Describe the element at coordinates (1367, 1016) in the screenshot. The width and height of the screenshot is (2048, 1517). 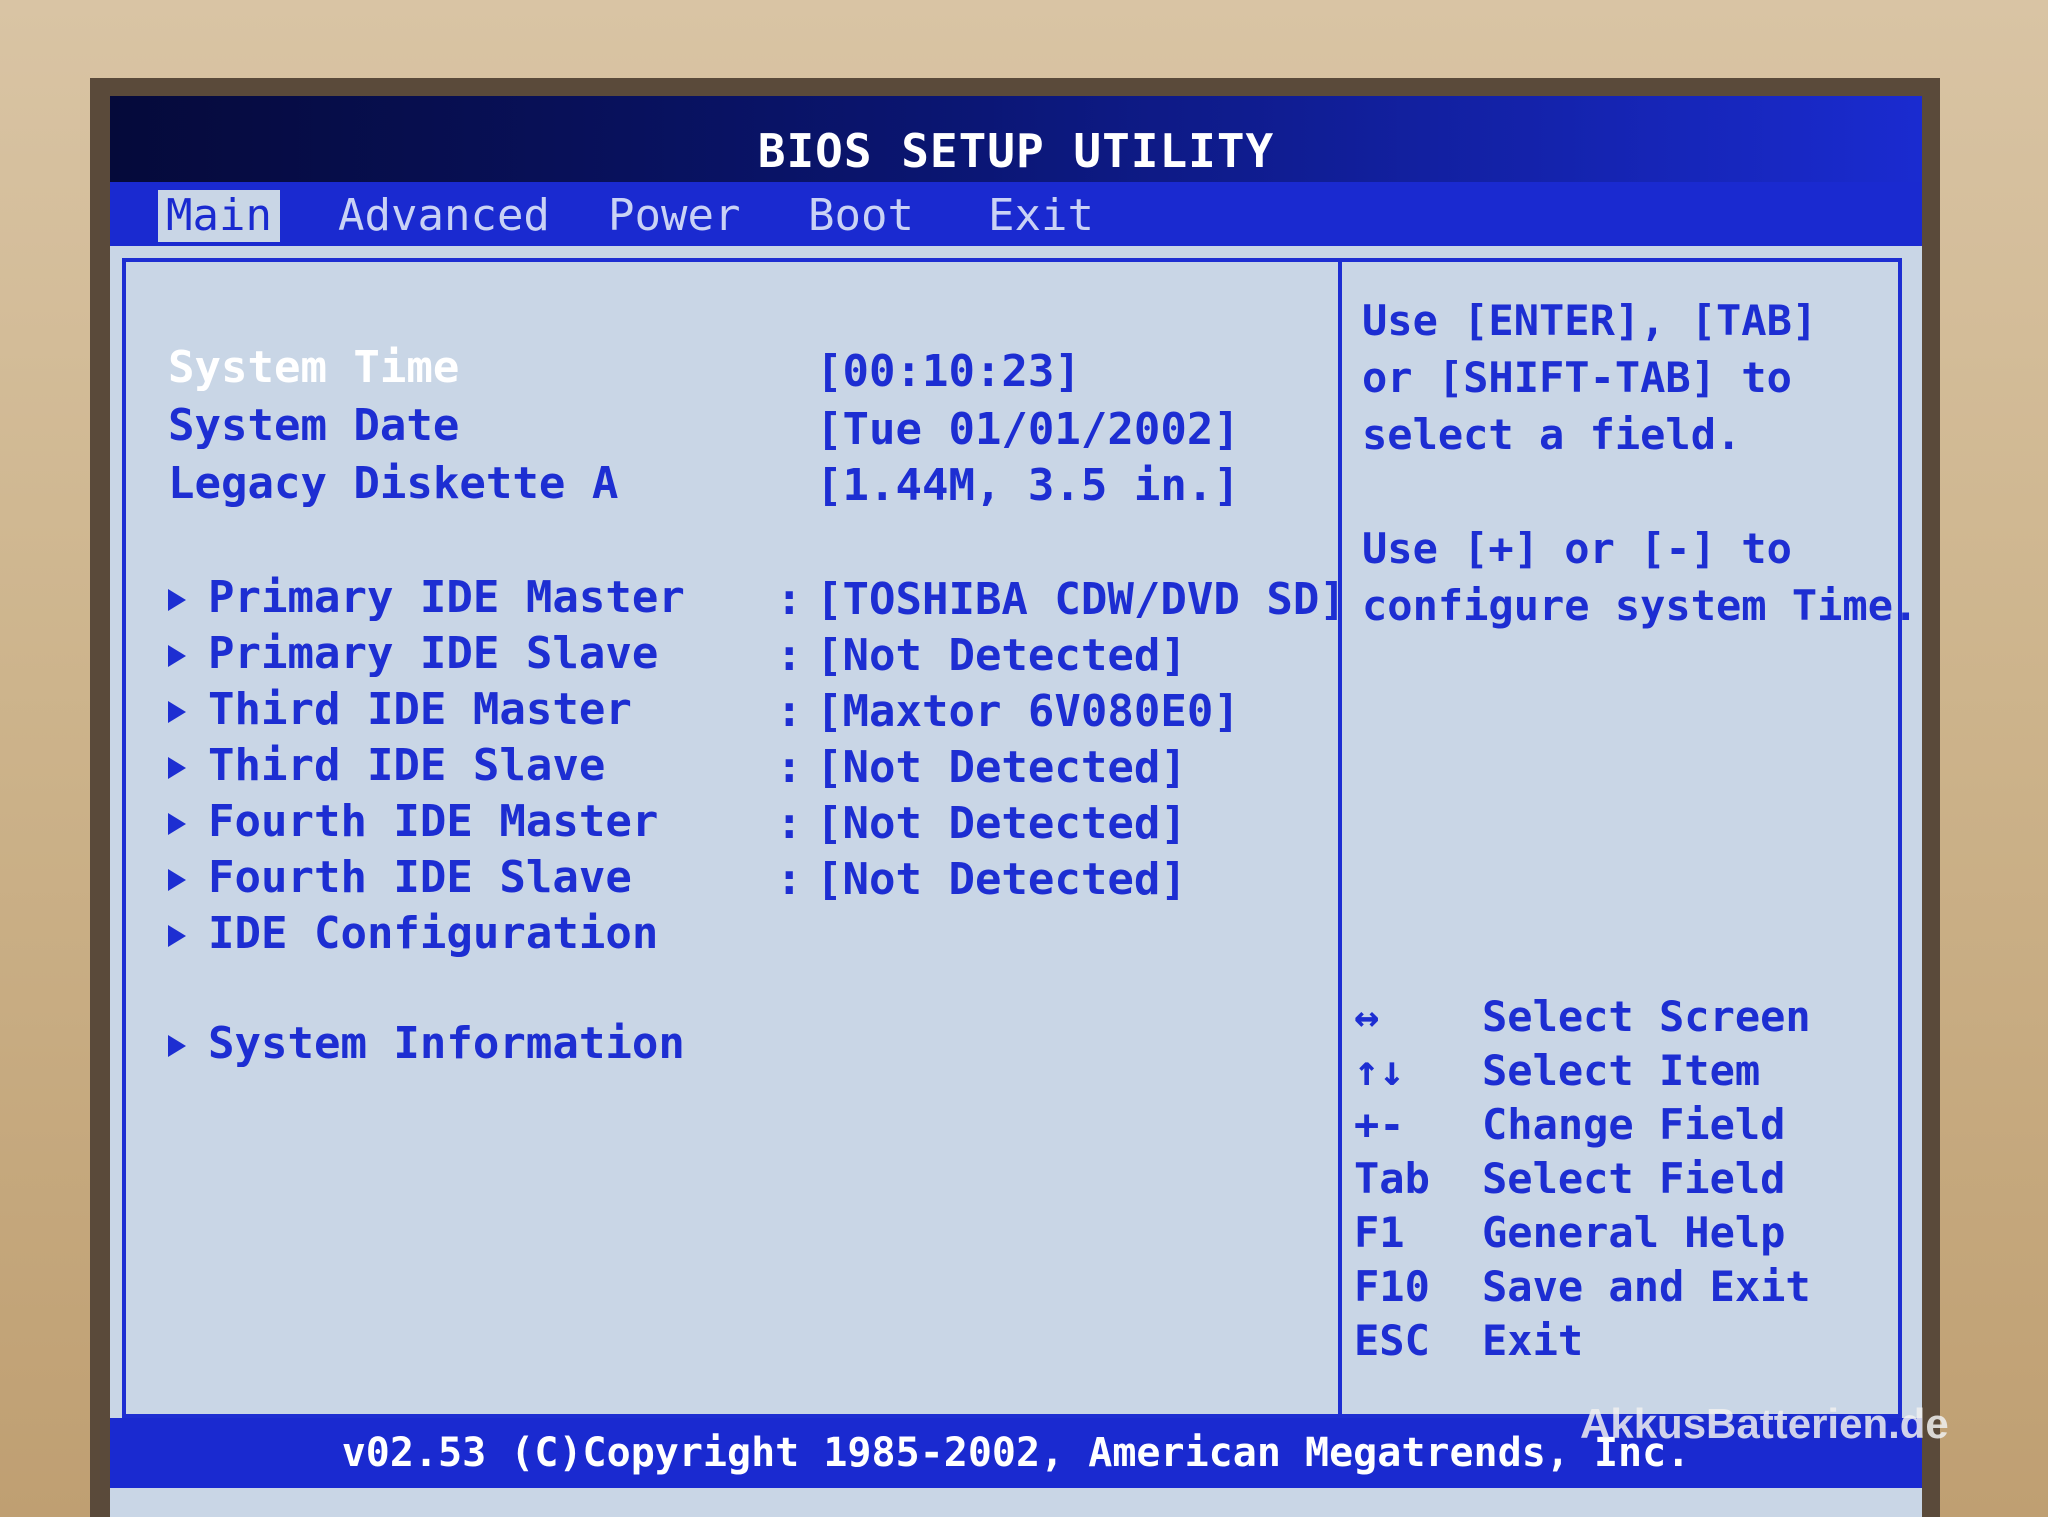
I see `key-arrows-horizontal-icon: ↔` at that location.